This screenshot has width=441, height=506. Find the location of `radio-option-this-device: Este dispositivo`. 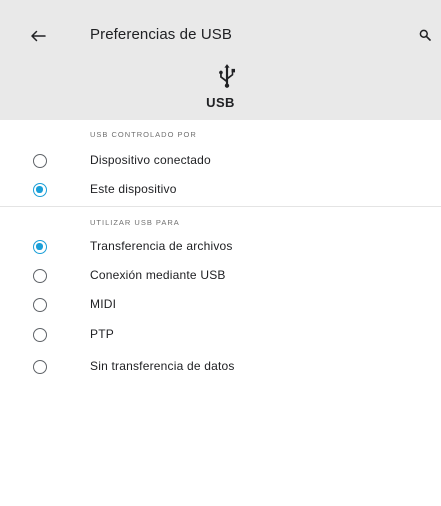

radio-option-this-device: Este dispositivo is located at coordinates (220, 189).